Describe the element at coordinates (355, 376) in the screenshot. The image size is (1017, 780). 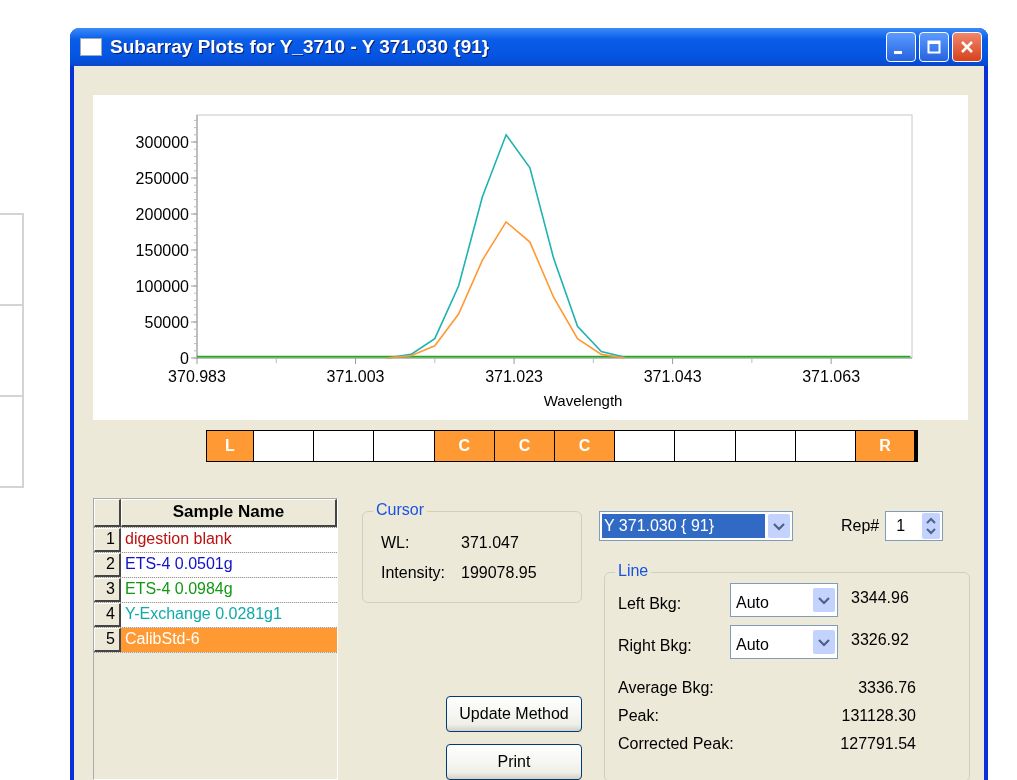
I see `x-tick-label: 371.003` at that location.